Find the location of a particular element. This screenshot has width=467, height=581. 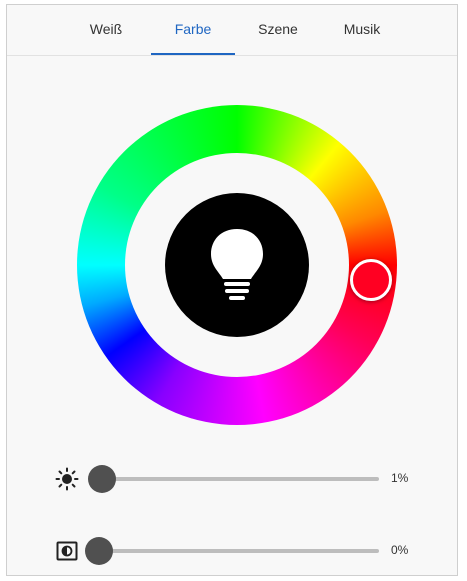

contrast-icon is located at coordinates (67, 551).